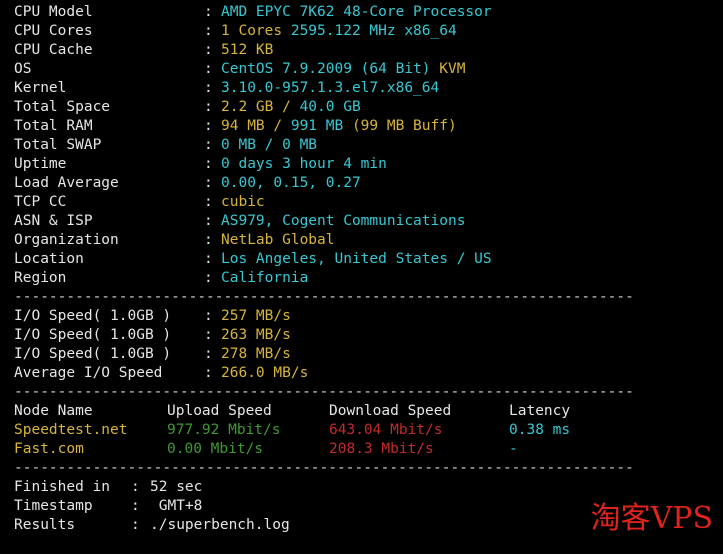 Image resolution: width=723 pixels, height=554 pixels. I want to click on sysinfo-value-part: 2595.122 MHz x86_64, so click(373, 31).